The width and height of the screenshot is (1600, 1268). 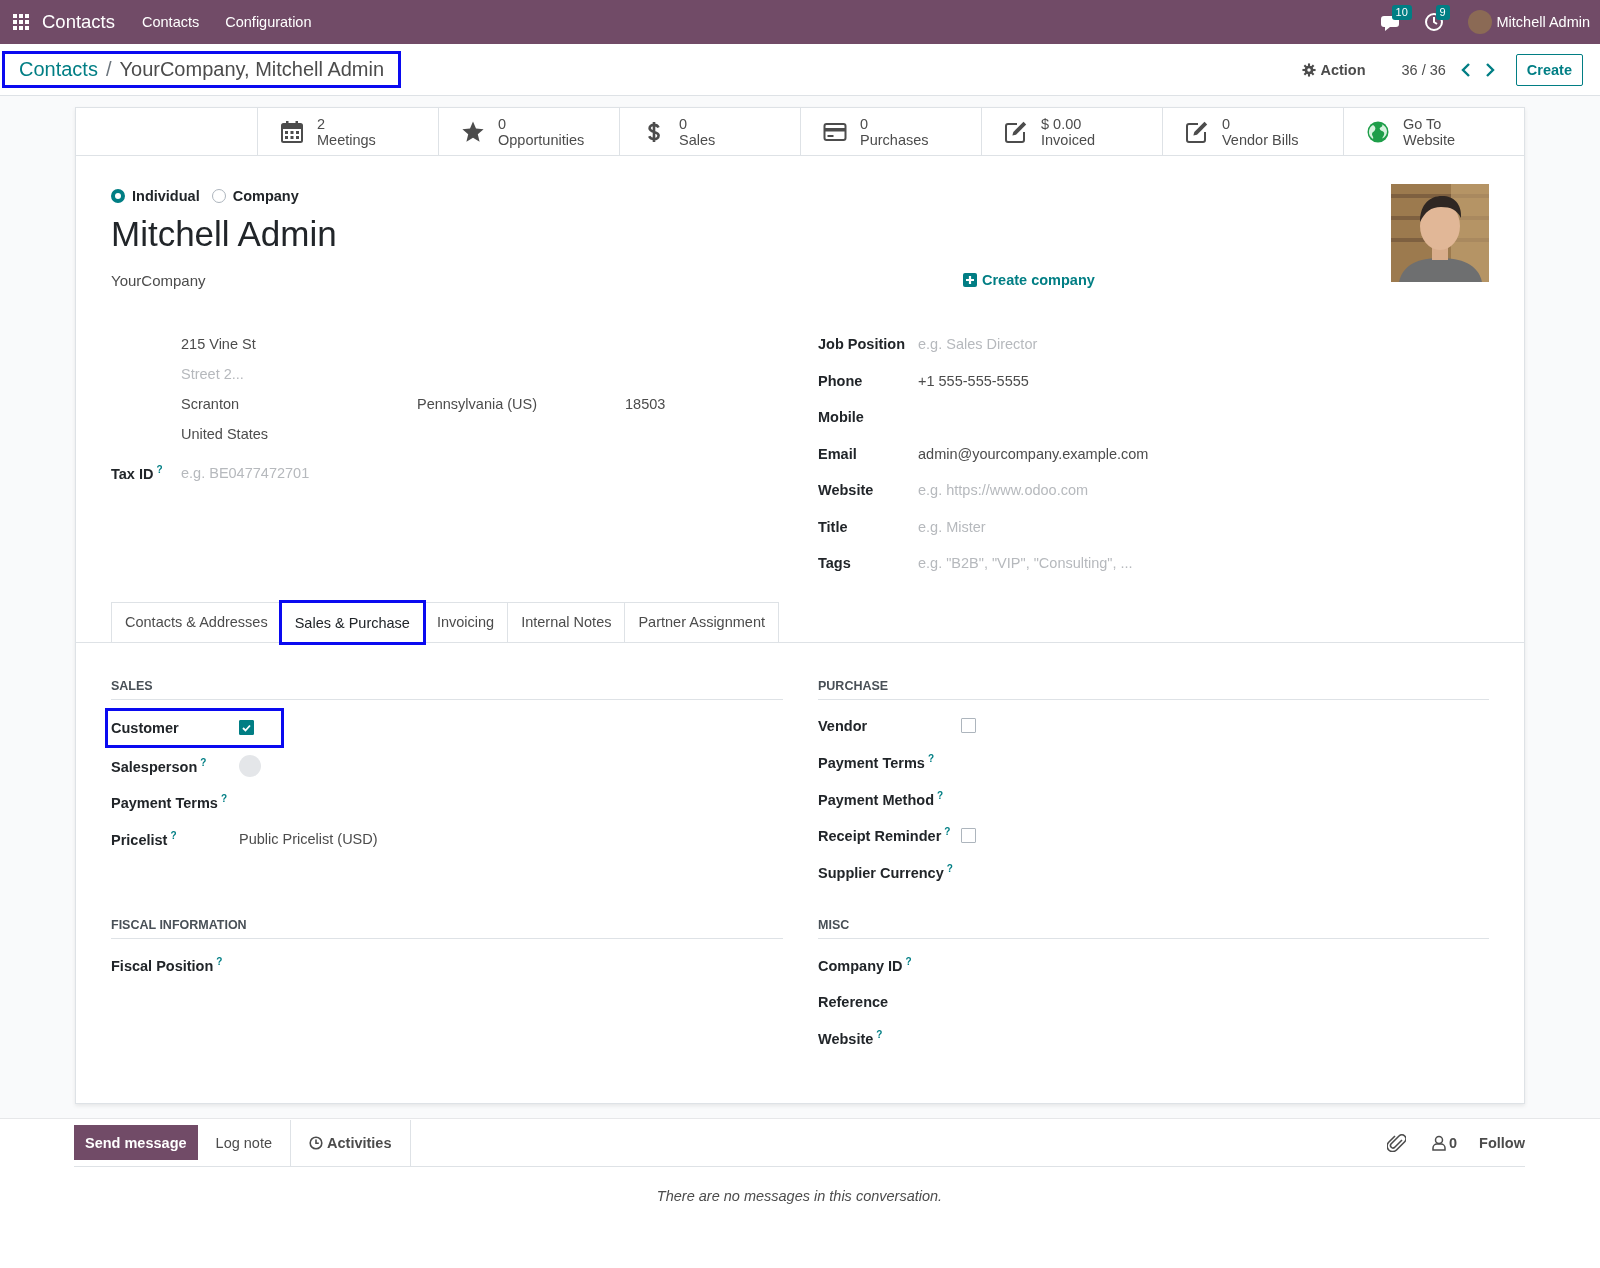 I want to click on company-field: YourCompany, so click(x=464, y=280).